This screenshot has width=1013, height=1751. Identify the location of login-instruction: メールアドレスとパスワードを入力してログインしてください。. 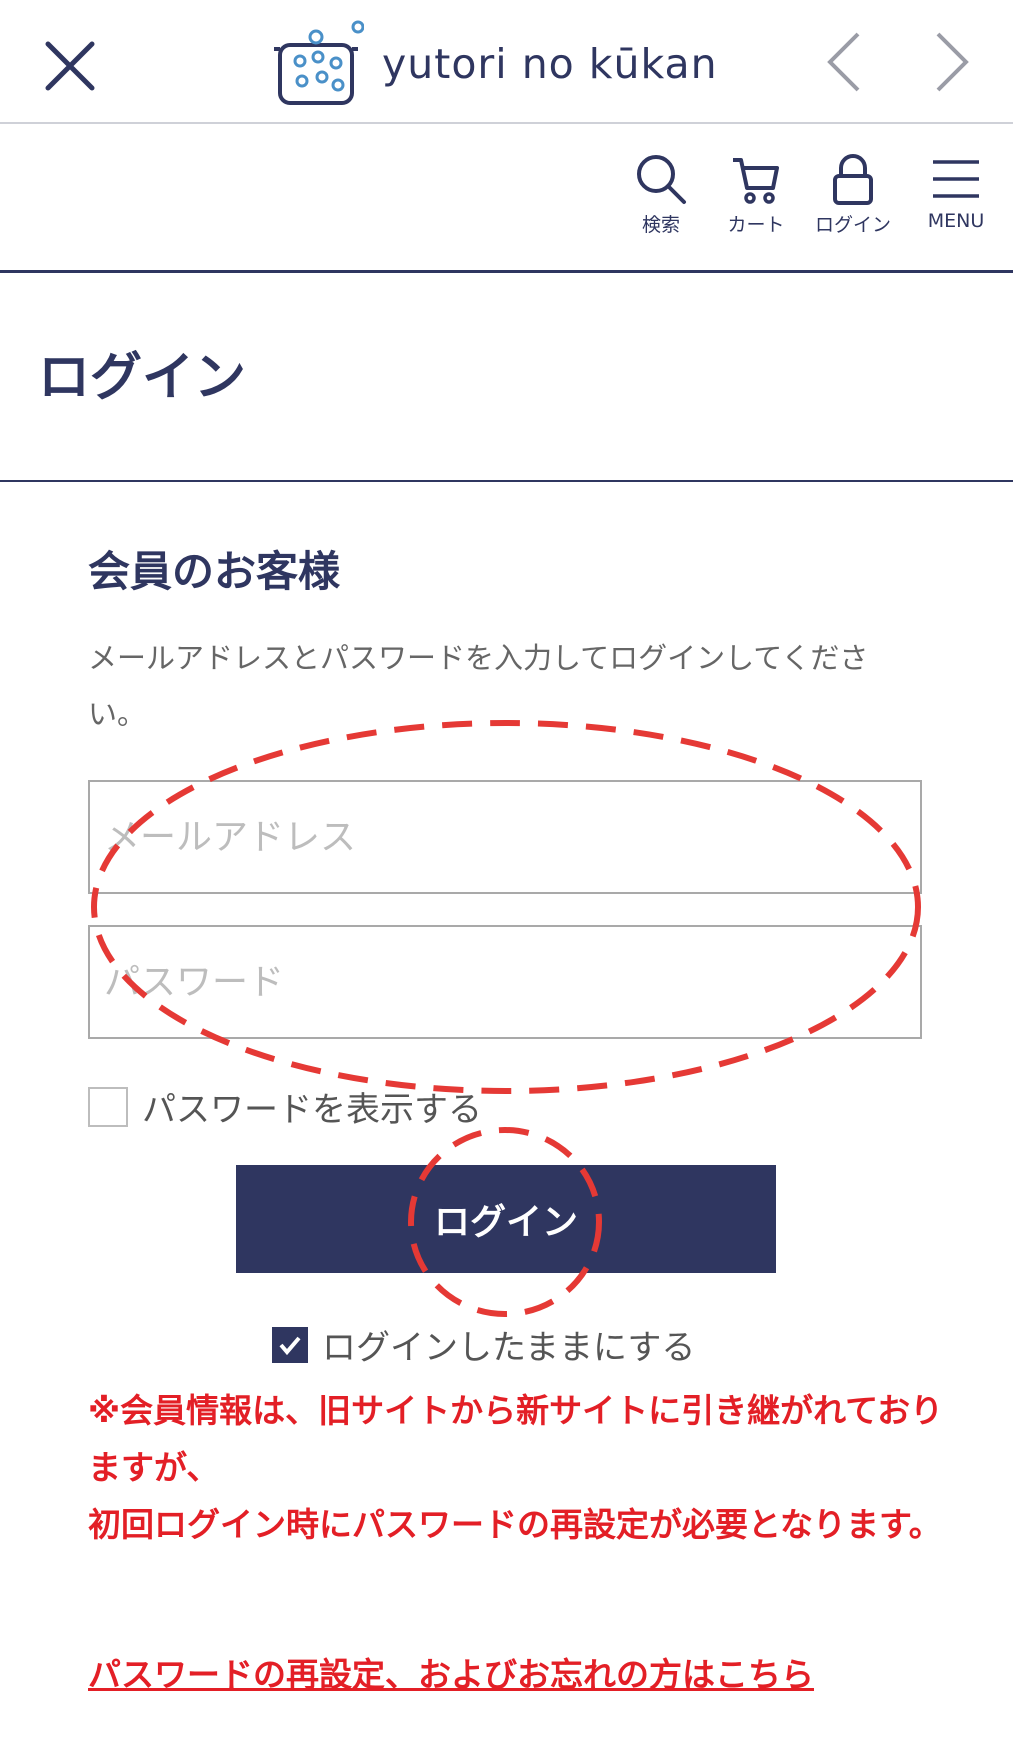
(478, 686).